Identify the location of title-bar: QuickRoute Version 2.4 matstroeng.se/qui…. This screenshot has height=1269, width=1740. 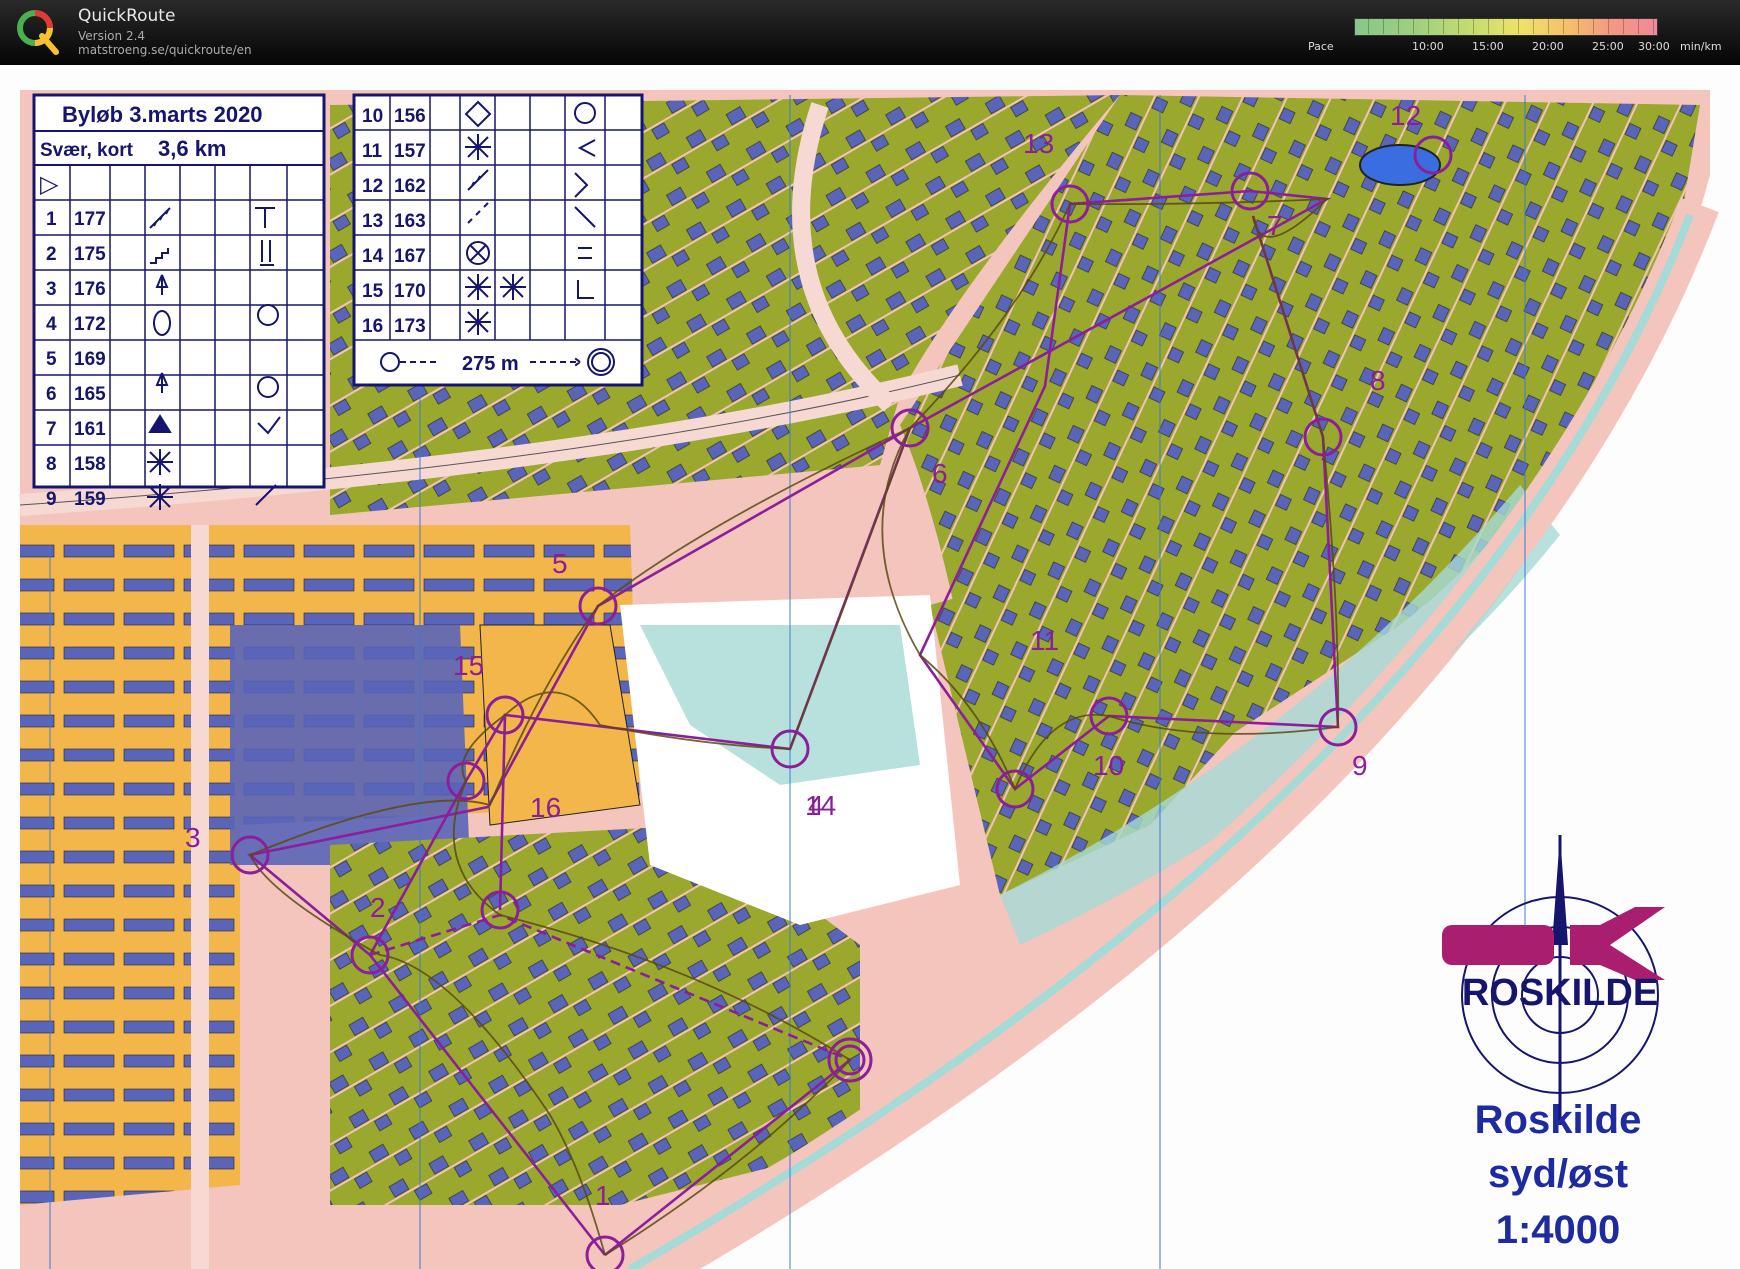
(870, 32).